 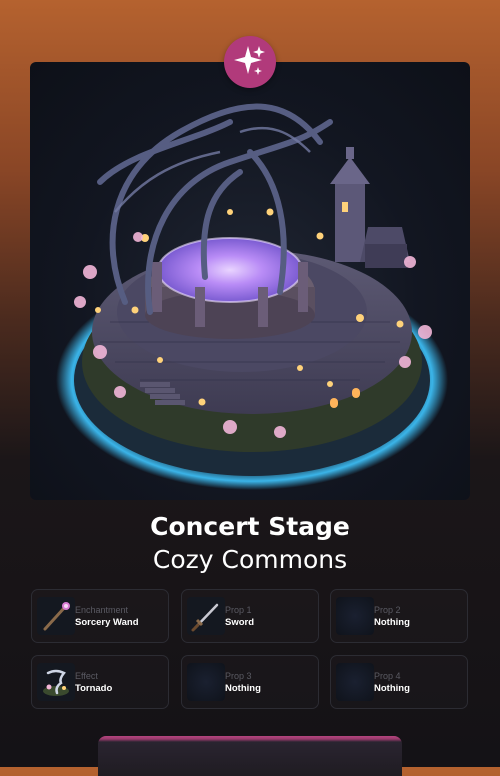 I want to click on bottom-action-bar, so click(x=250, y=756).